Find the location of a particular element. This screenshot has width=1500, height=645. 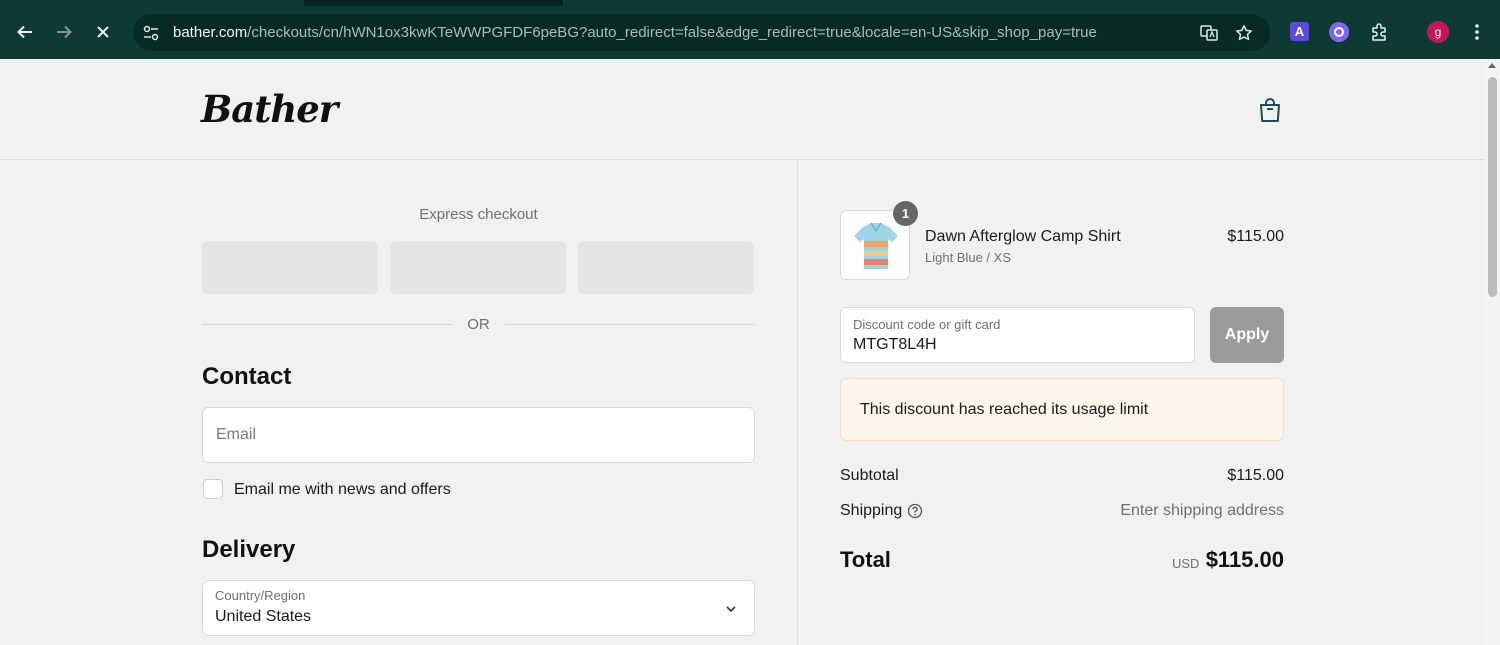

scroll-up-arrow-icon is located at coordinates (1492, 65).